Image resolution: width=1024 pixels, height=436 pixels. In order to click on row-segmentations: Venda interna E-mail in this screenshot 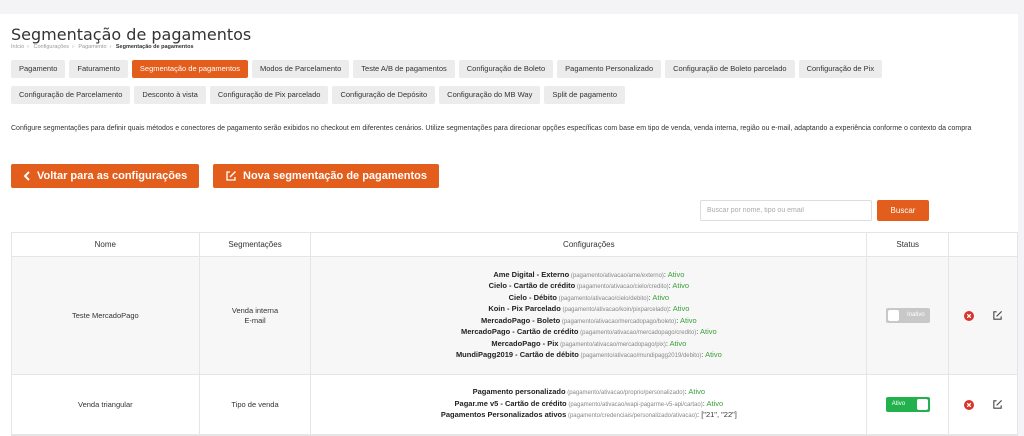, I will do `click(256, 315)`.